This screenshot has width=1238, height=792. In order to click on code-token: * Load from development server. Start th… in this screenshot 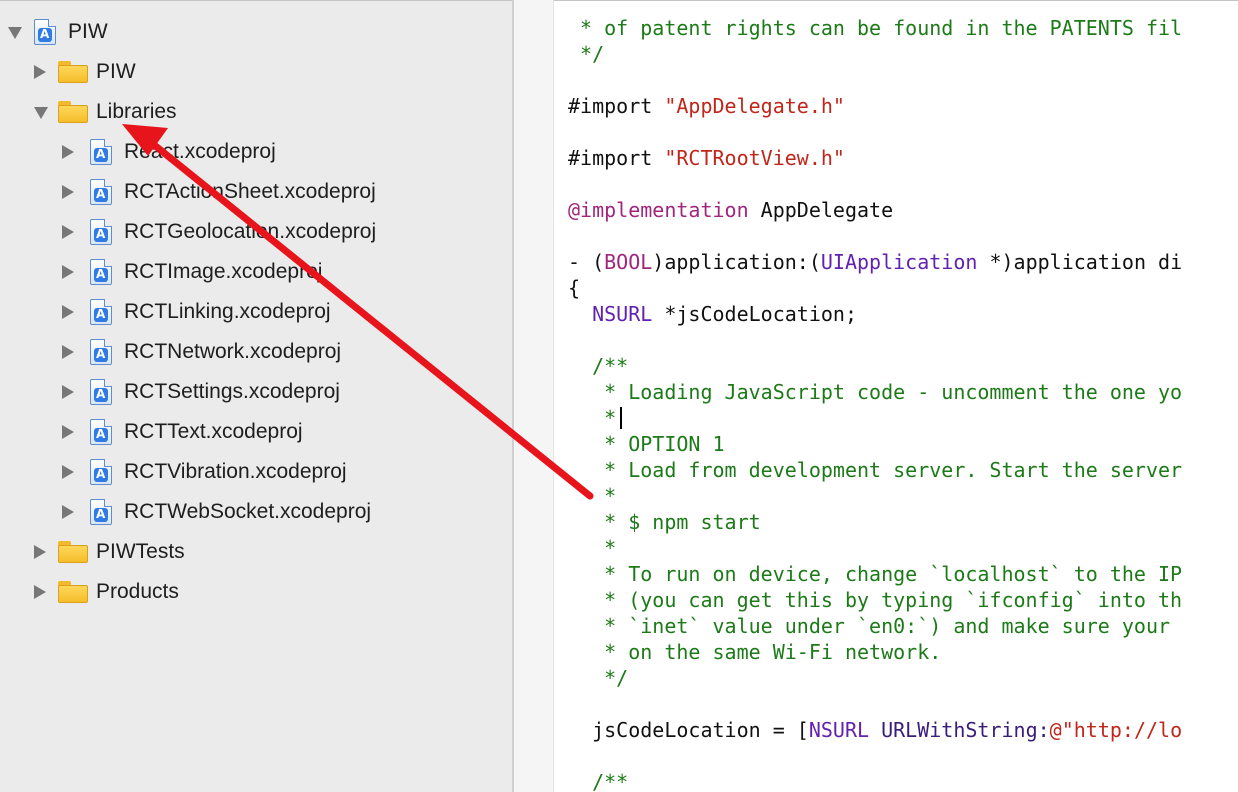, I will do `click(875, 470)`.